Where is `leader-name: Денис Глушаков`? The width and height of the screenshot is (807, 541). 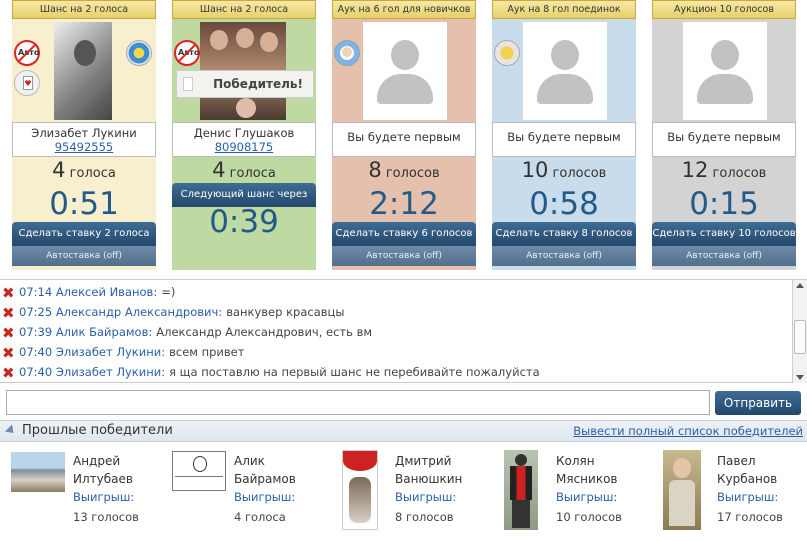 leader-name: Денис Глушаков is located at coordinates (244, 133).